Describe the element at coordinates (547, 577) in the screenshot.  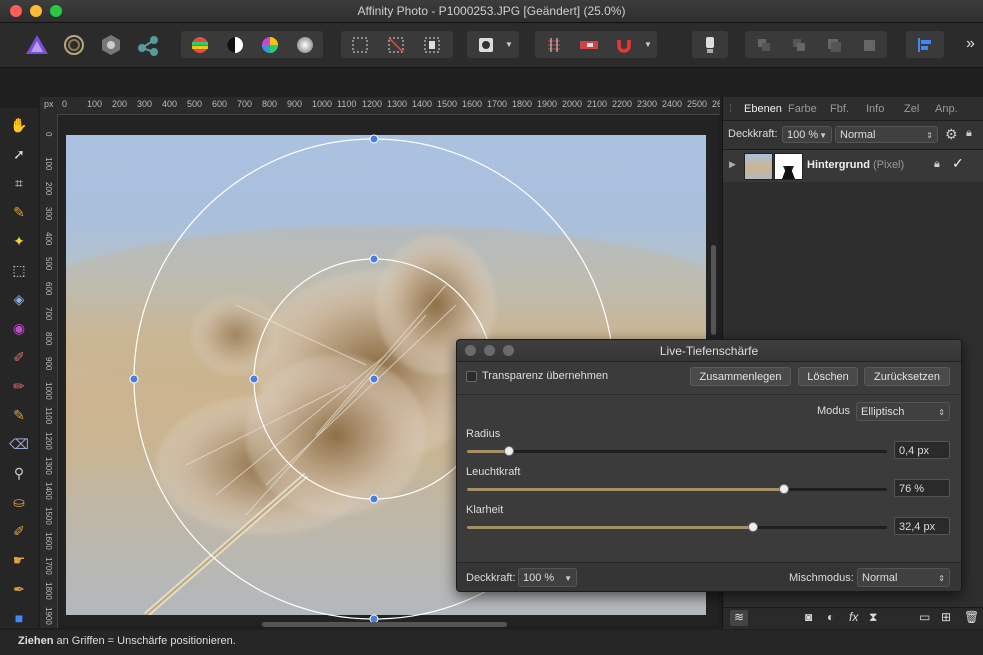
I see `dialog-opacity-select: 100 % ▼` at that location.